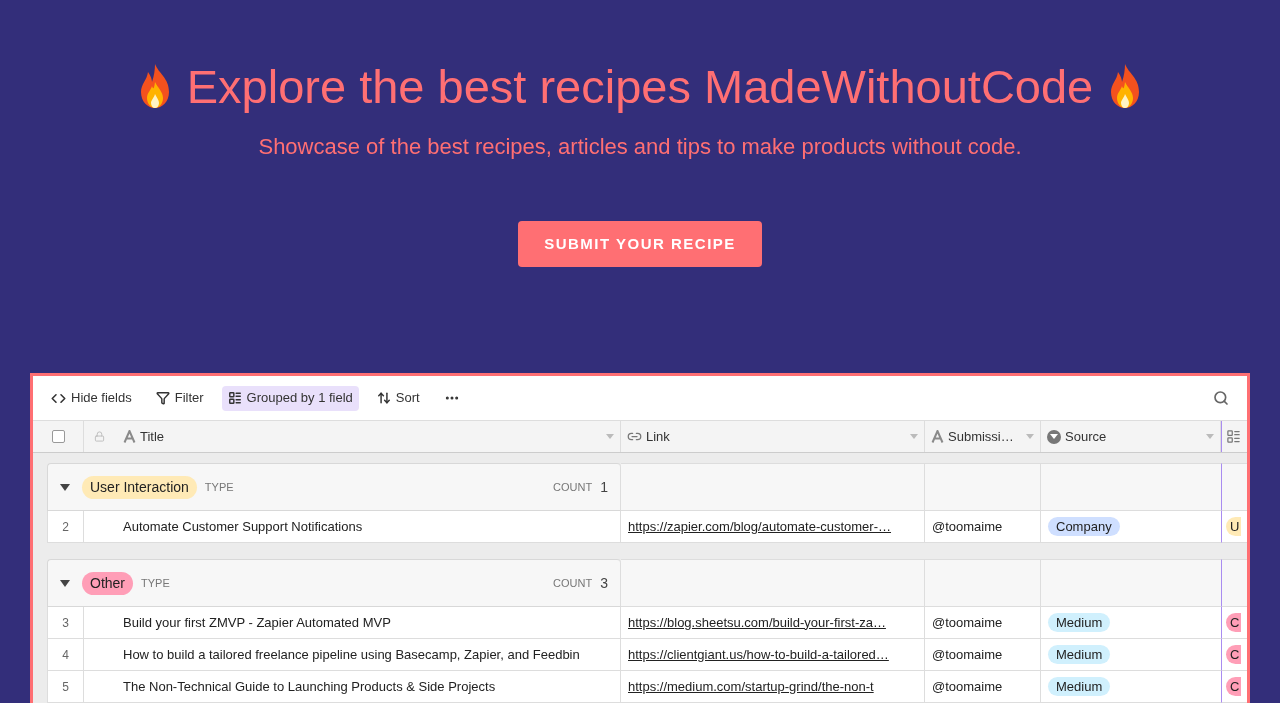  What do you see at coordinates (334, 583) in the screenshot?
I see `group-header: Other TYPE COUNT 3` at bounding box center [334, 583].